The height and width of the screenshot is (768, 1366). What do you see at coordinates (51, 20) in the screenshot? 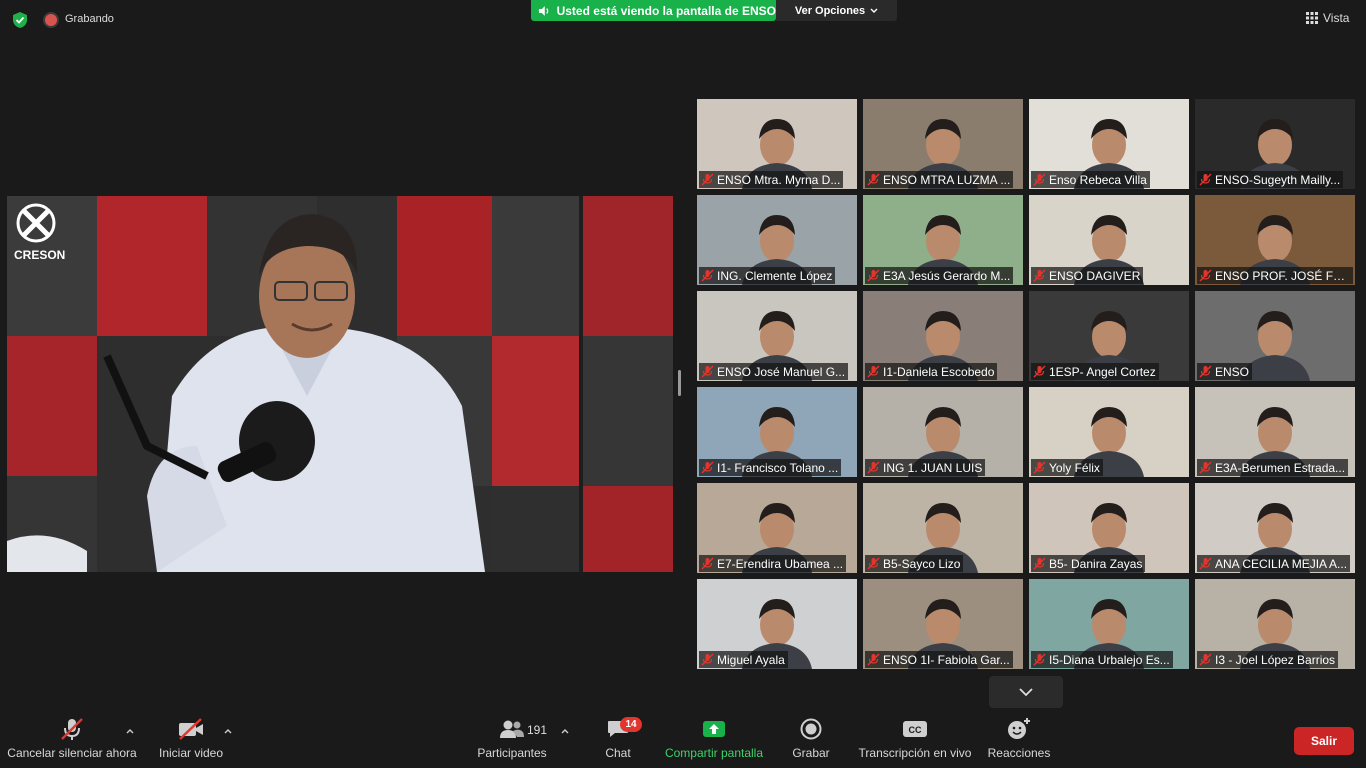
I see `recording-dot-icon` at bounding box center [51, 20].